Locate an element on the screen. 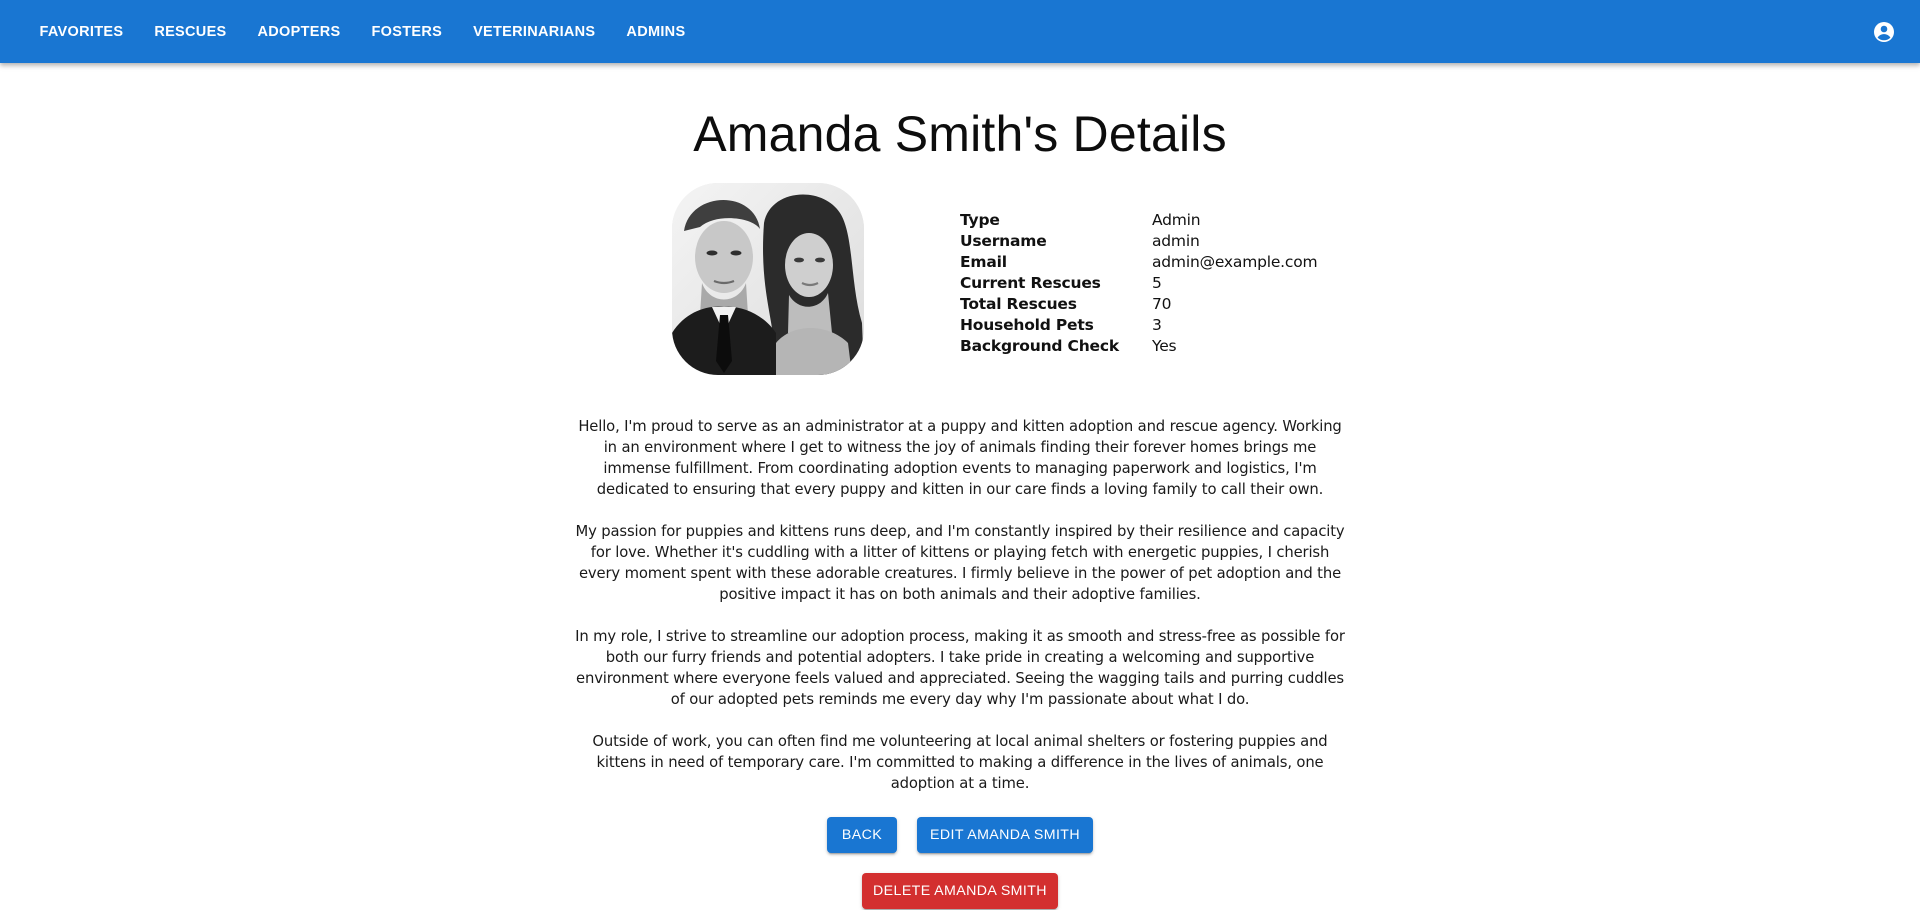 The width and height of the screenshot is (1920, 910). detail-row-email: Email admin@example.com is located at coordinates (1139, 261).